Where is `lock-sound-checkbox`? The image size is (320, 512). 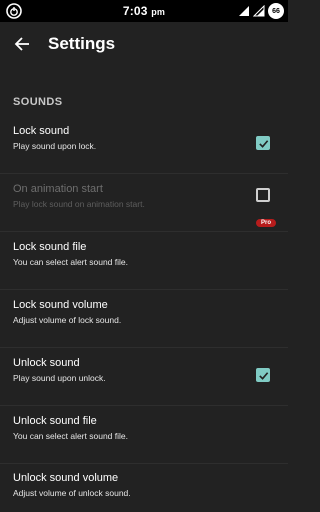 lock-sound-checkbox is located at coordinates (263, 143).